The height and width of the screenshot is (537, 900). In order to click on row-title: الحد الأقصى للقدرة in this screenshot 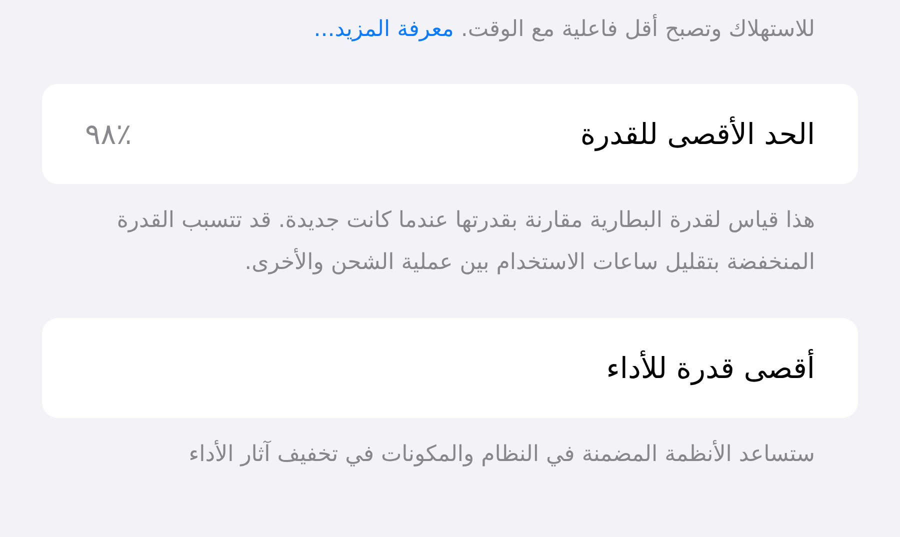, I will do `click(697, 134)`.